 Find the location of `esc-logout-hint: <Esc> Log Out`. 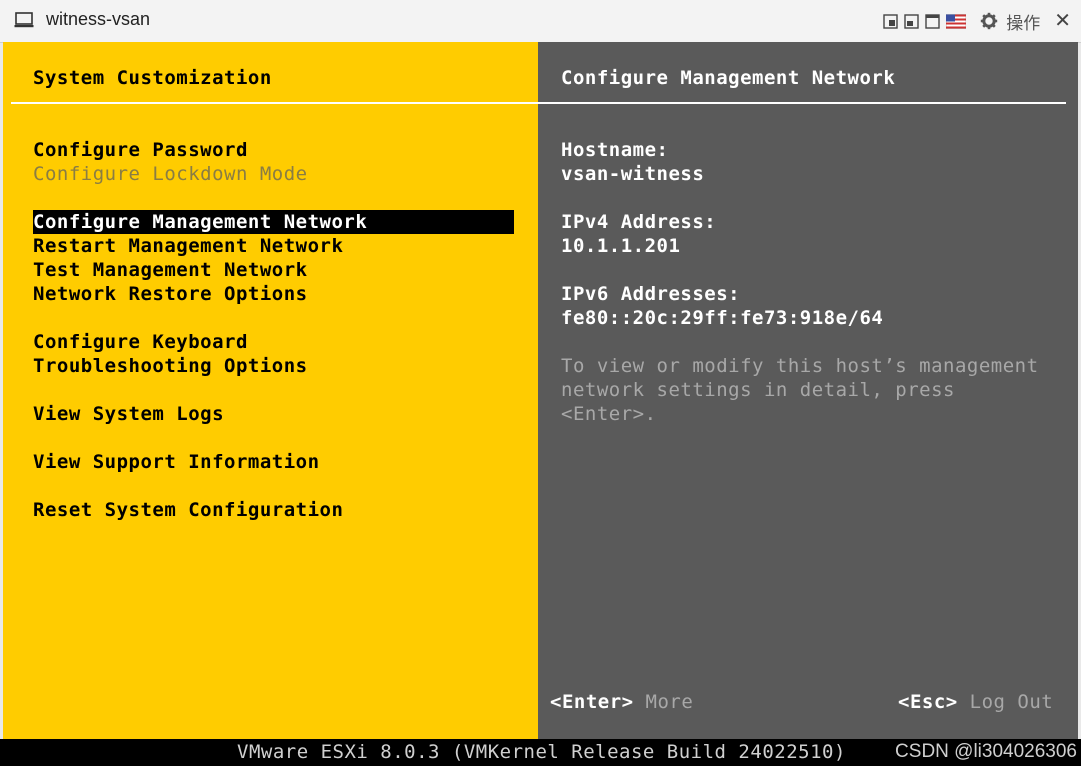

esc-logout-hint: <Esc> Log Out is located at coordinates (975, 702).